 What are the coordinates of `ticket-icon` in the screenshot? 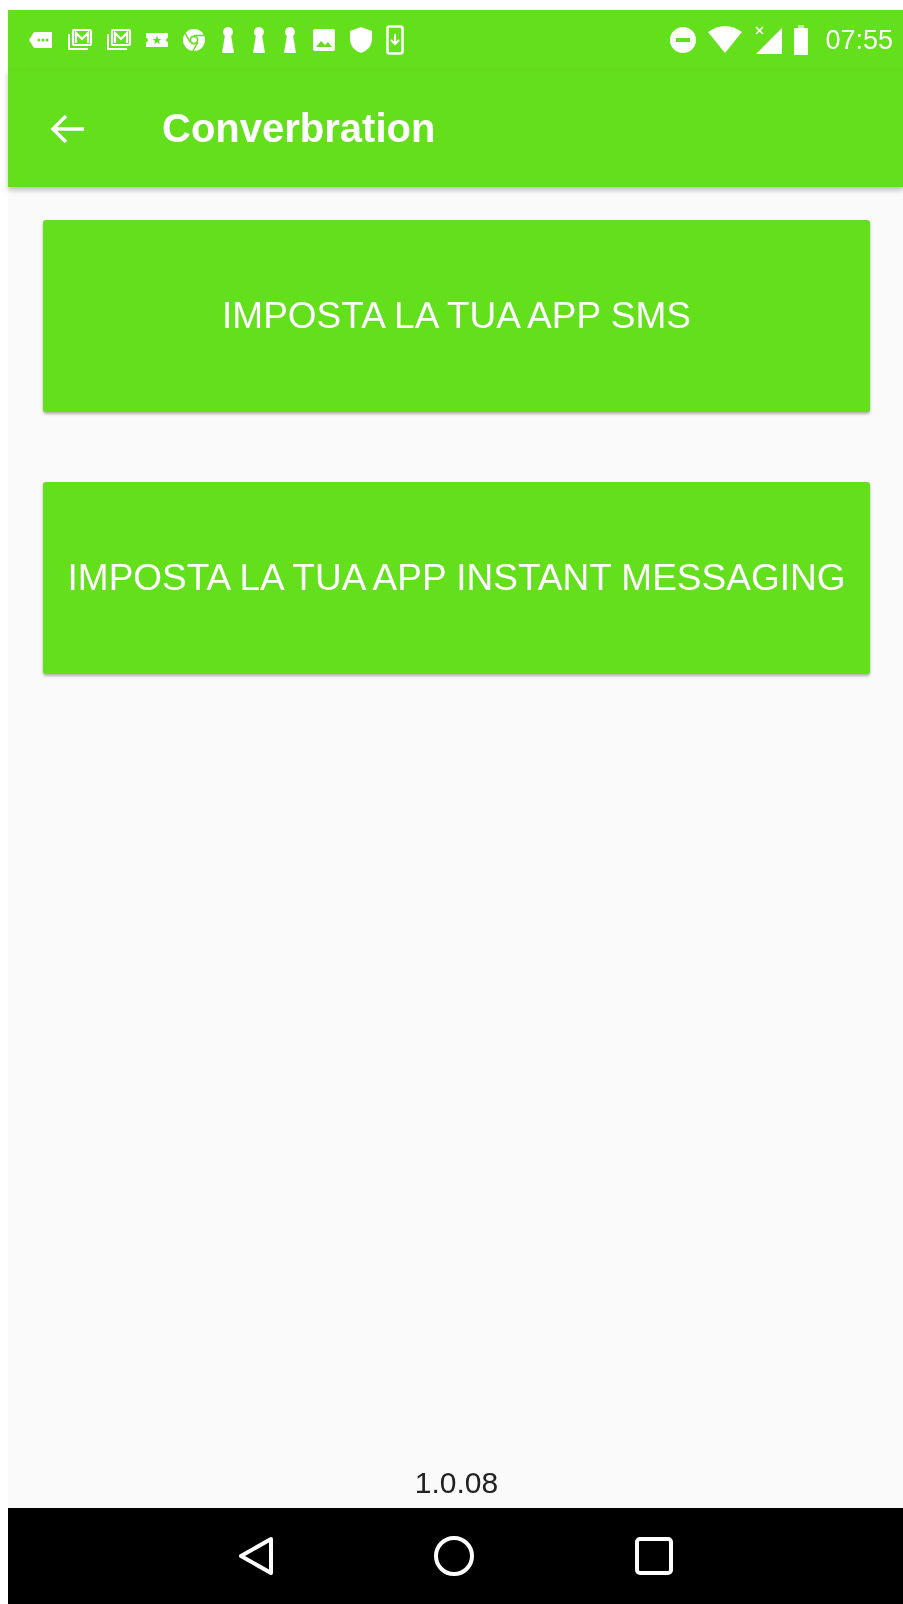 It's located at (157, 40).